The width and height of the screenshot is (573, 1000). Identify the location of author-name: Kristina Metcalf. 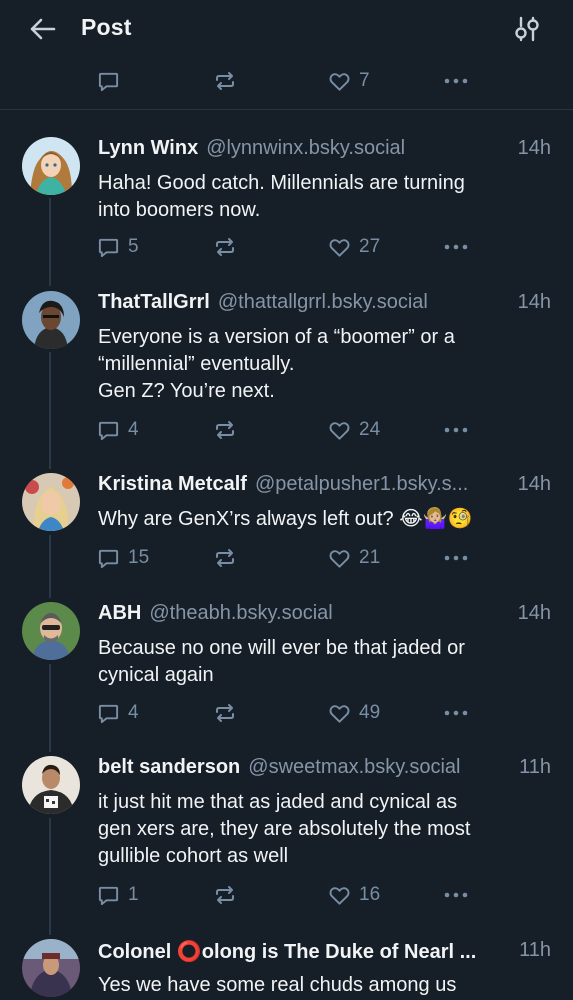
(172, 484).